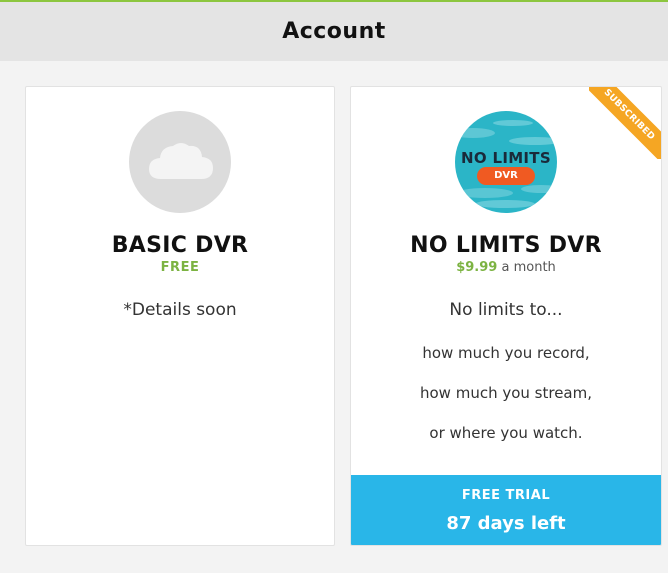  Describe the element at coordinates (506, 495) in the screenshot. I see `trial-label: FREE TRIAL` at that location.